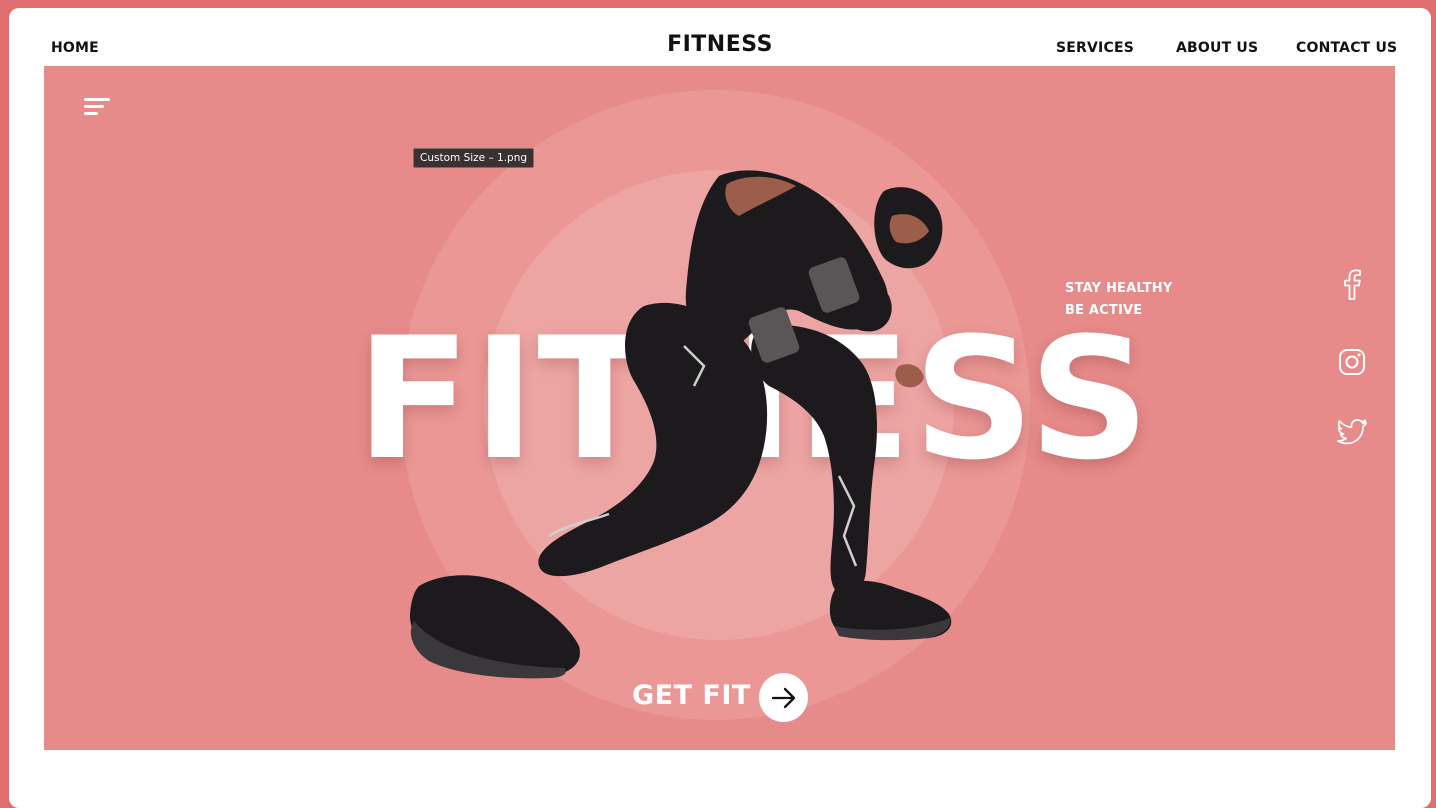 This screenshot has height=808, width=1436. I want to click on arrow-right-icon, so click(783, 698).